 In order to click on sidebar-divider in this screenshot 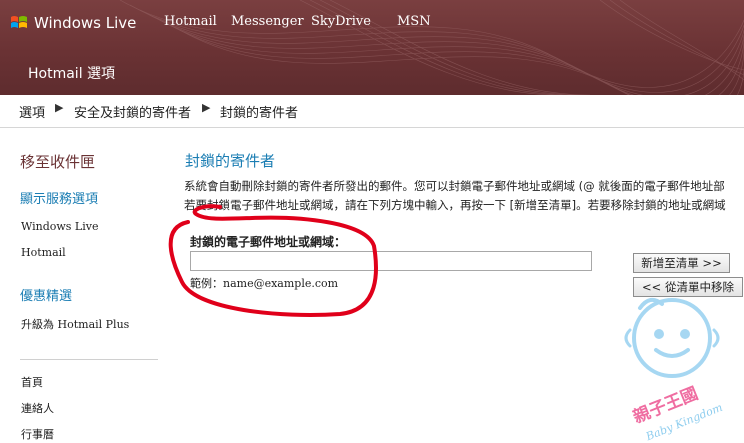, I will do `click(89, 359)`.